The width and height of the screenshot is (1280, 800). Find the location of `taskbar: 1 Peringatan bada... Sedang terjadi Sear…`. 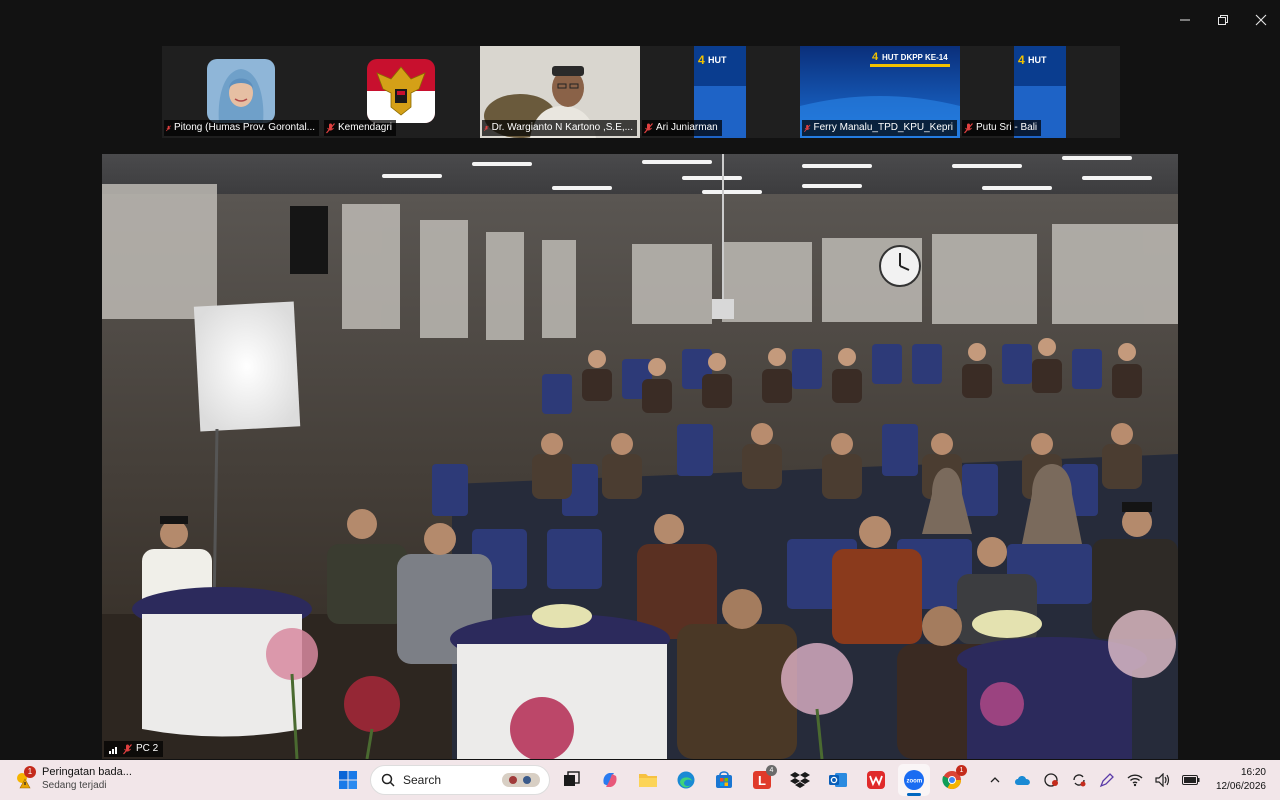

taskbar: 1 Peringatan bada... Sedang terjadi Sear… is located at coordinates (640, 780).